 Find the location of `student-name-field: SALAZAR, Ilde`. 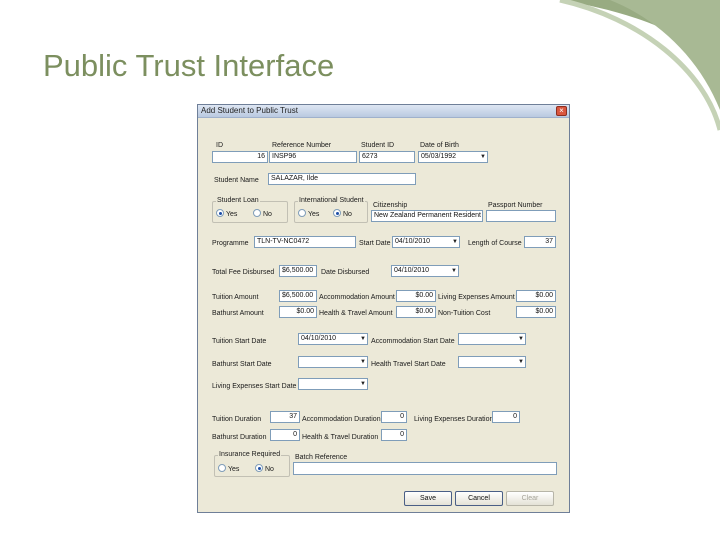

student-name-field: SALAZAR, Ilde is located at coordinates (342, 179).